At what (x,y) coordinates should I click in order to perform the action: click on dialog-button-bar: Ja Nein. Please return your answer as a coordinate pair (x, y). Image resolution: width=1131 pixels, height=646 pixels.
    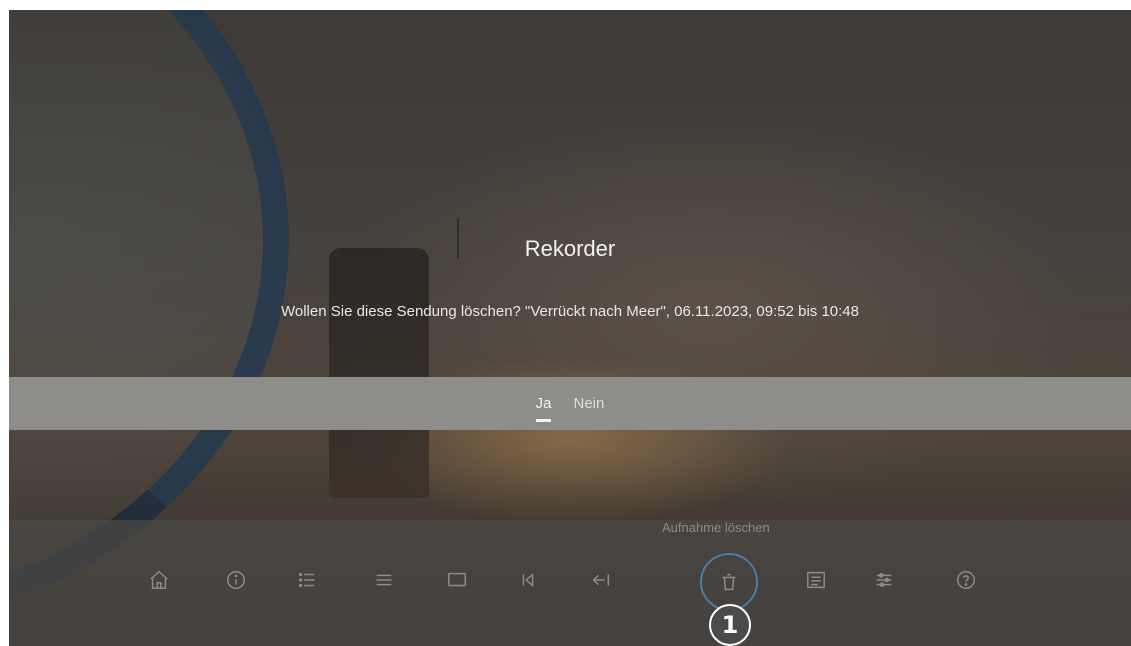
    Looking at the image, I should click on (570, 403).